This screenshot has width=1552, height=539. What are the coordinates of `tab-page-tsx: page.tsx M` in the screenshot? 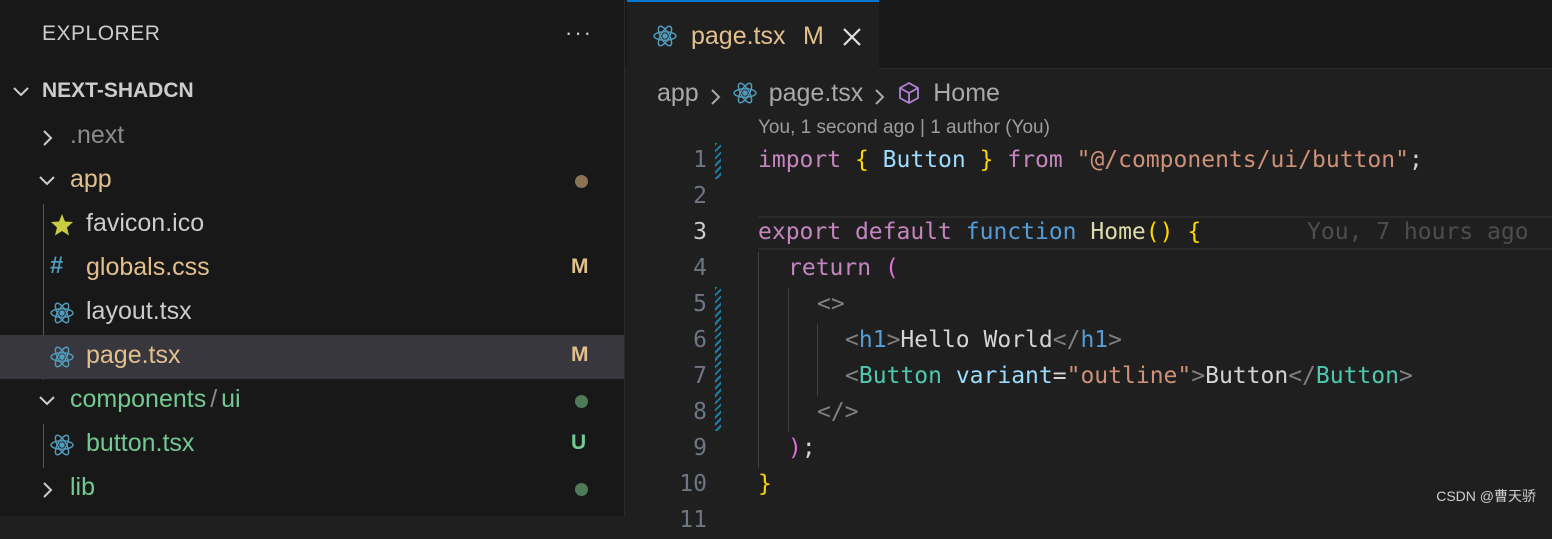 It's located at (753, 34).